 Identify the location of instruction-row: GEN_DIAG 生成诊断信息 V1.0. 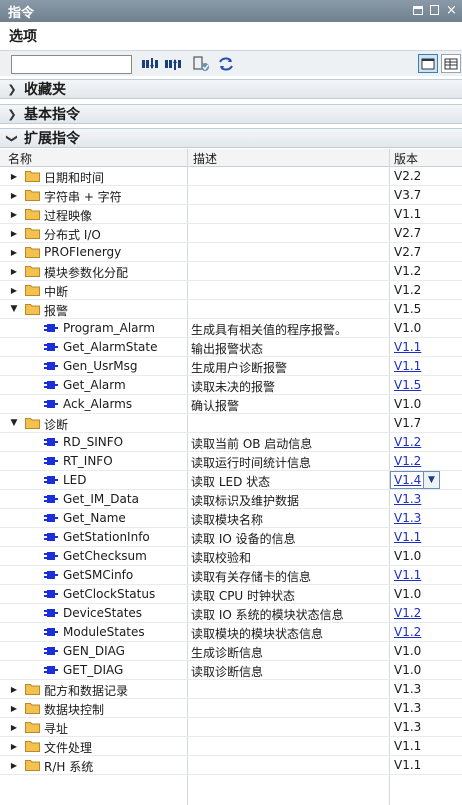
(231, 651).